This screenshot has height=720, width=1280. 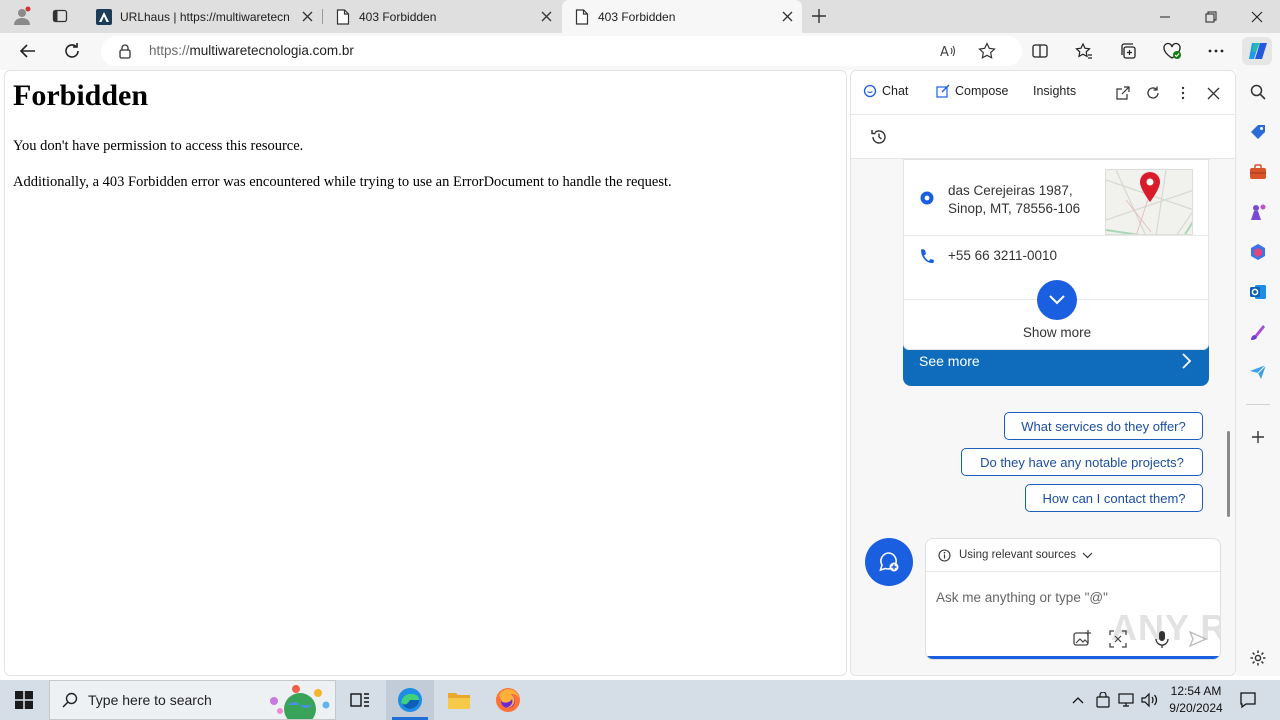 What do you see at coordinates (1258, 292) in the screenshot?
I see `outlook-icon` at bounding box center [1258, 292].